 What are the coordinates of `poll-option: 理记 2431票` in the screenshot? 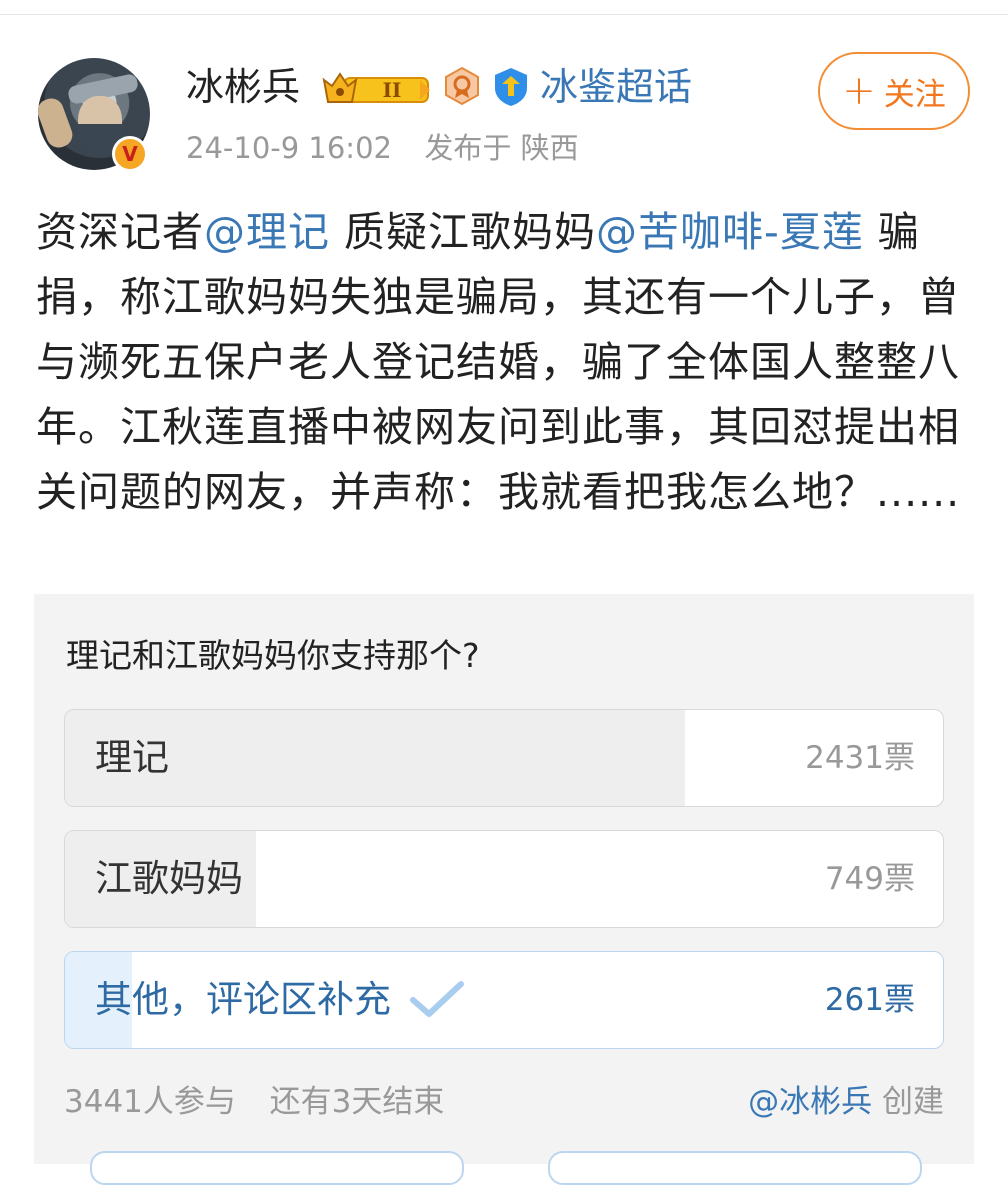 It's located at (504, 758).